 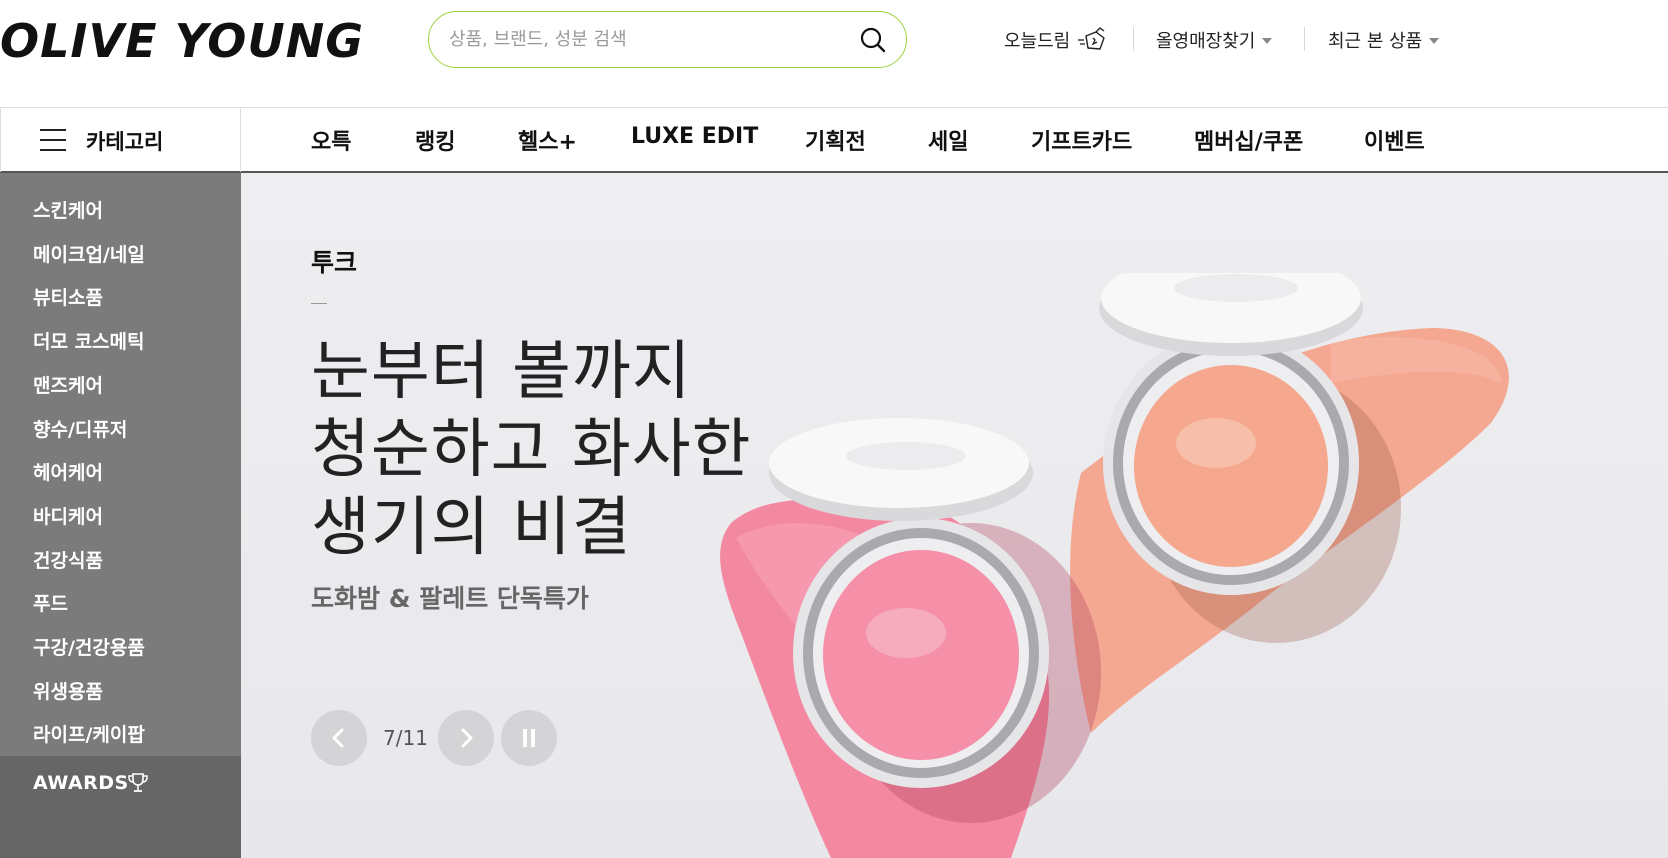 I want to click on next-slide-button, so click(x=466, y=738).